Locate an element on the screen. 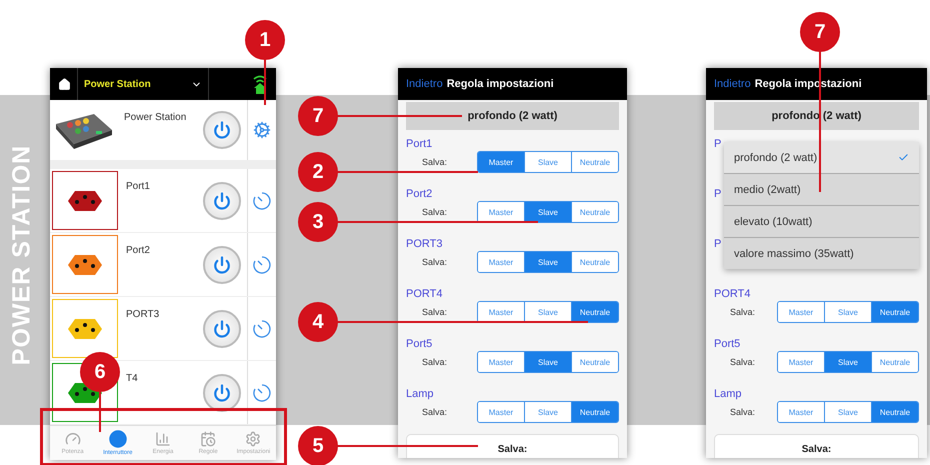  callout-number: 1 is located at coordinates (265, 40).